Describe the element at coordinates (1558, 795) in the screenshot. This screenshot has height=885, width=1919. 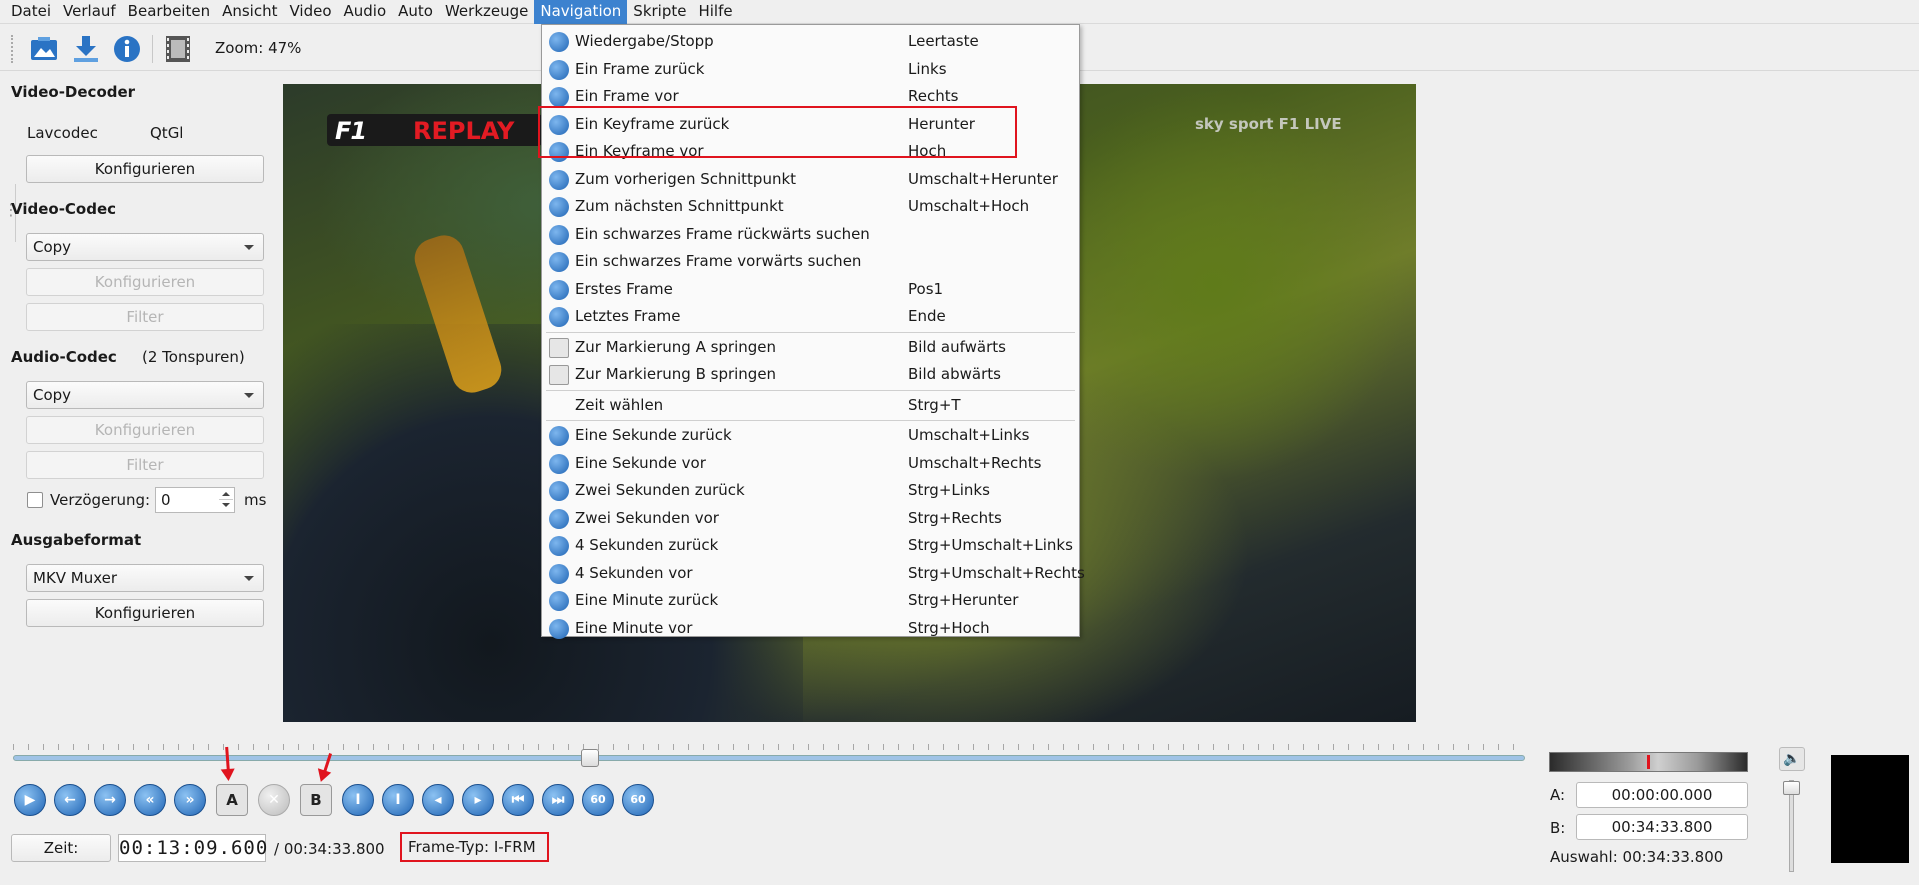
I see `marker-a-label: A:` at that location.